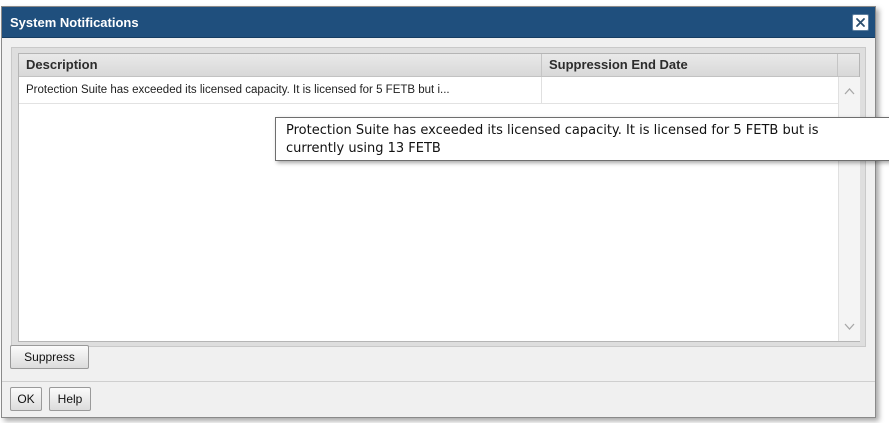  What do you see at coordinates (74, 22) in the screenshot?
I see `dialog-title: System Notifications` at bounding box center [74, 22].